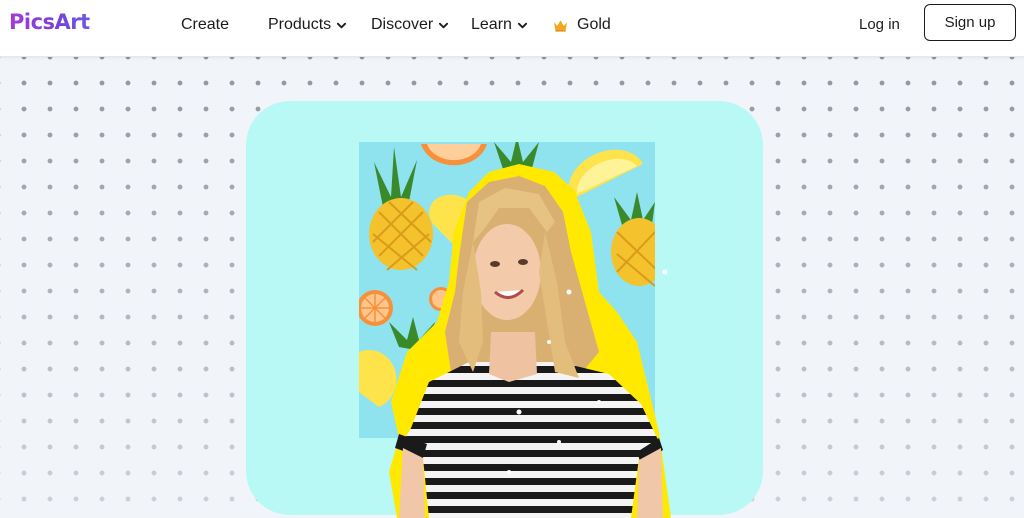 The image size is (1024, 518). Describe the element at coordinates (560, 25) in the screenshot. I see `crown-icon` at that location.